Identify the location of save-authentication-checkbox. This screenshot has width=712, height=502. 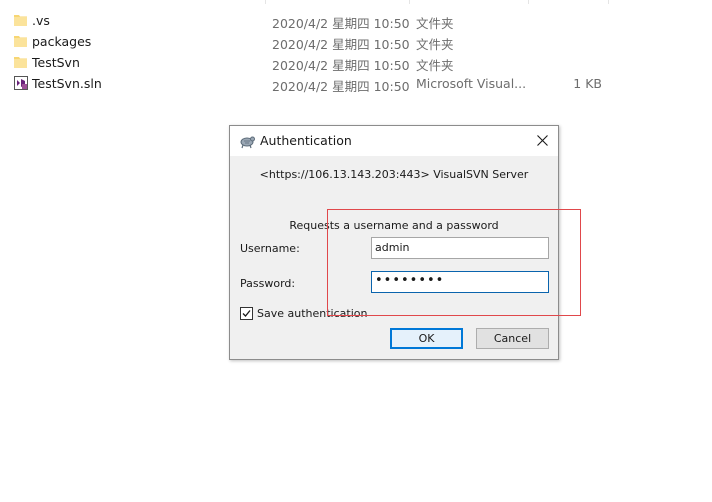
(246, 313).